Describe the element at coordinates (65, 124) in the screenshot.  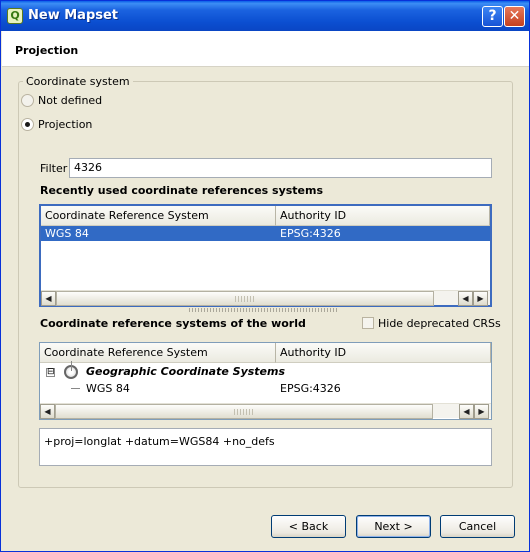
I see `radio-label: Projection` at that location.